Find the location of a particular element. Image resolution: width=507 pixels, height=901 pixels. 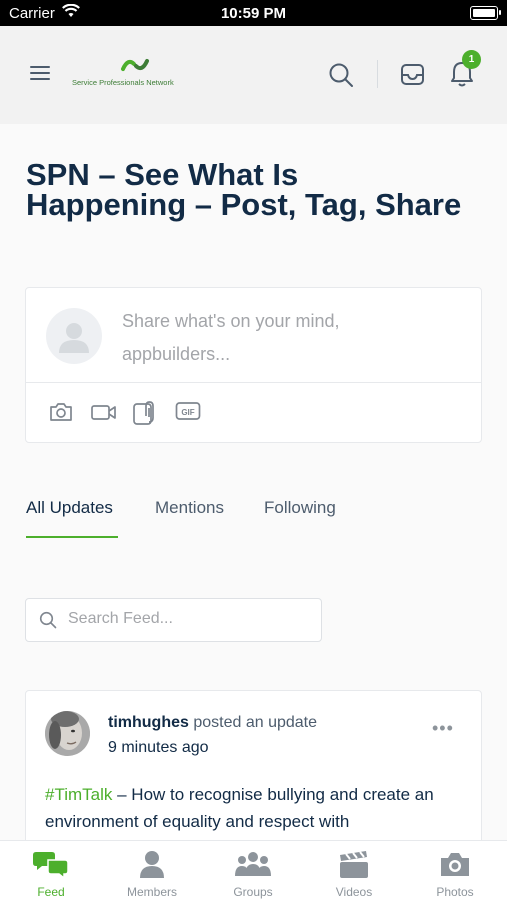

post-meta: timhughes posted an update is located at coordinates (212, 723).